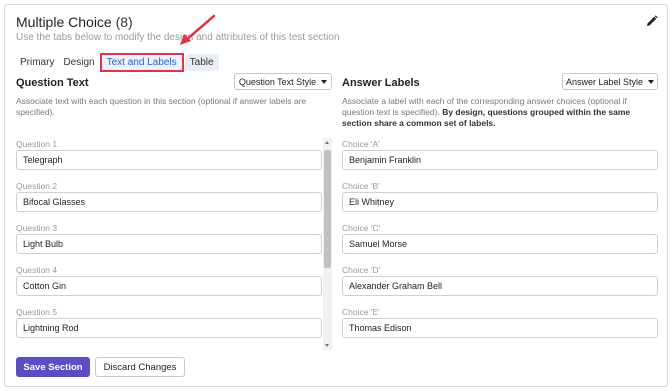 This screenshot has height=391, width=672. What do you see at coordinates (198, 29) in the screenshot?
I see `annotation-arrow-icon` at bounding box center [198, 29].